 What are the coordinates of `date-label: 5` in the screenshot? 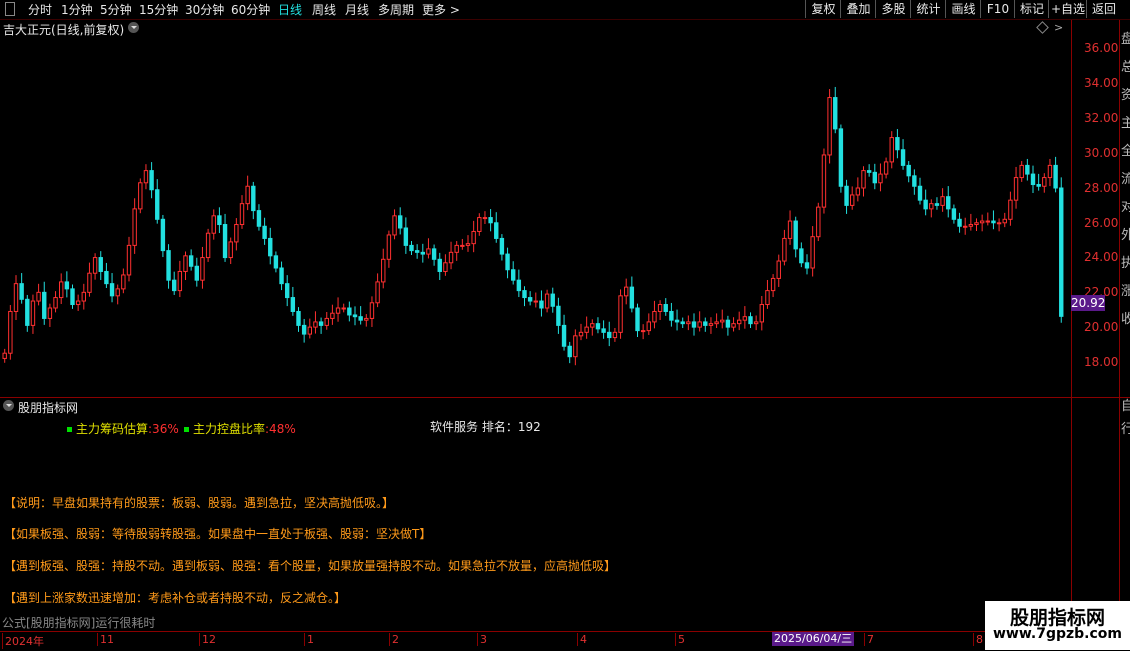 It's located at (680, 639).